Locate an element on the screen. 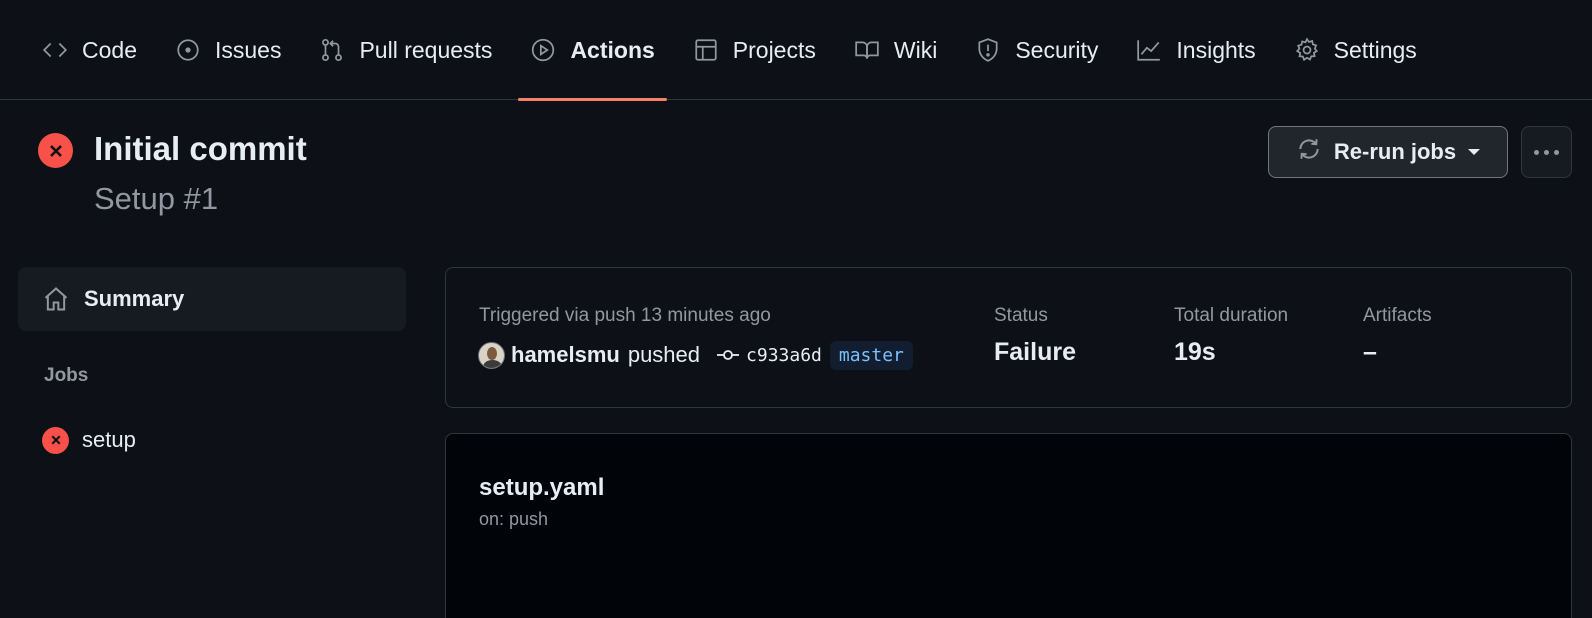  home-icon is located at coordinates (56, 299).